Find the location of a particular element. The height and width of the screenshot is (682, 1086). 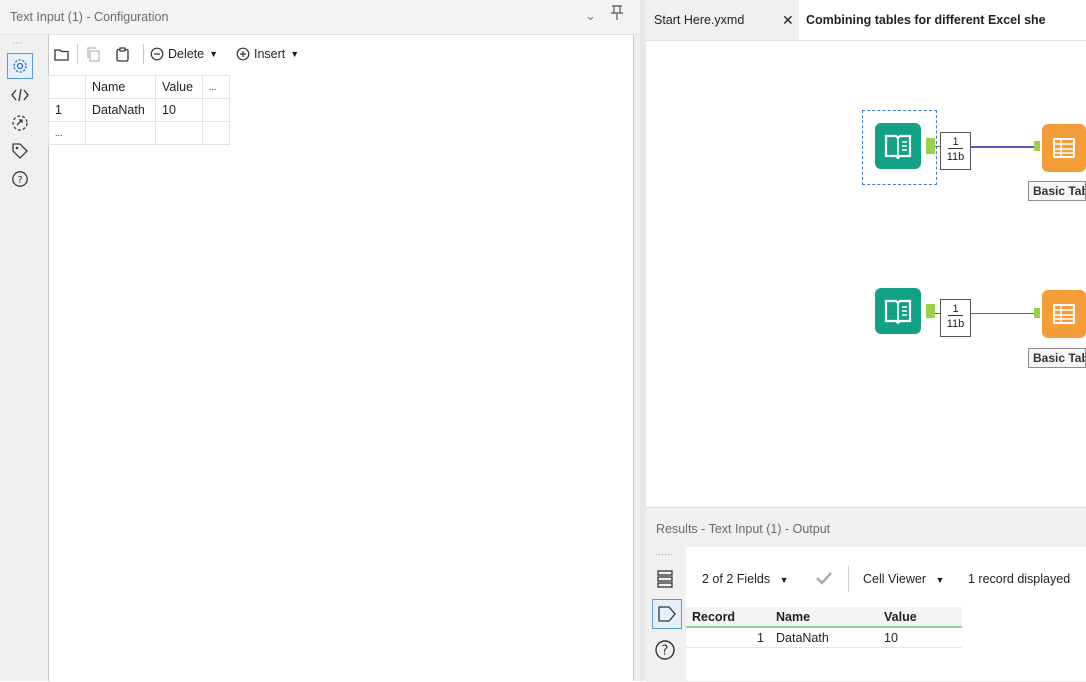

tab-combining-tables: Combining tables for different Excel she is located at coordinates (926, 20).